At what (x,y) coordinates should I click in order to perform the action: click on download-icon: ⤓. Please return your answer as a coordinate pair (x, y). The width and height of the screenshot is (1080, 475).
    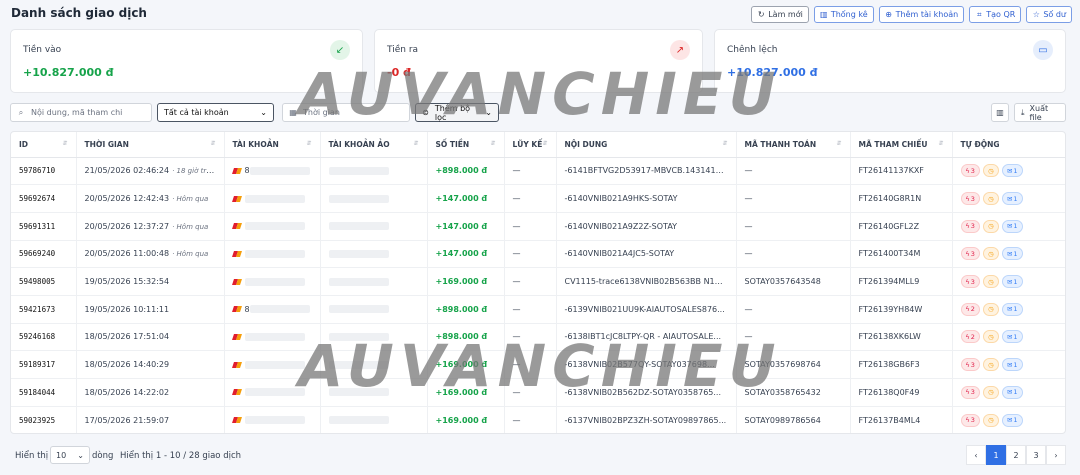
    Looking at the image, I should click on (1023, 112).